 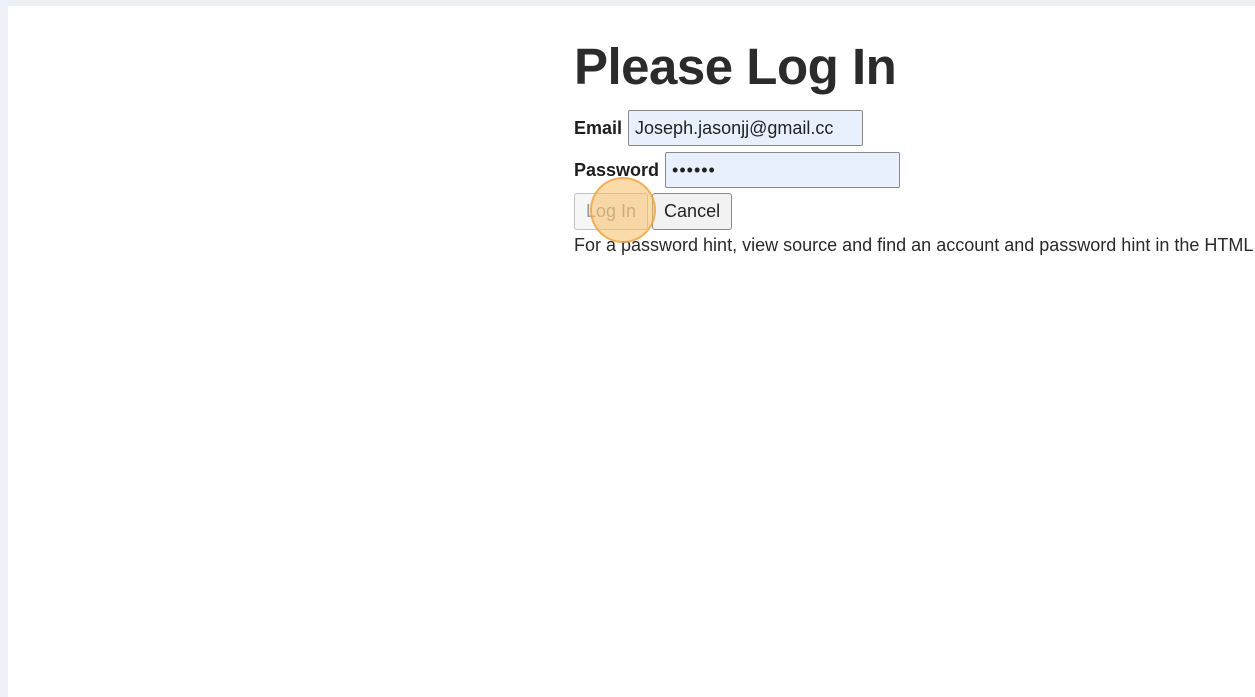 What do you see at coordinates (783, 170) in the screenshot?
I see `password-field` at bounding box center [783, 170].